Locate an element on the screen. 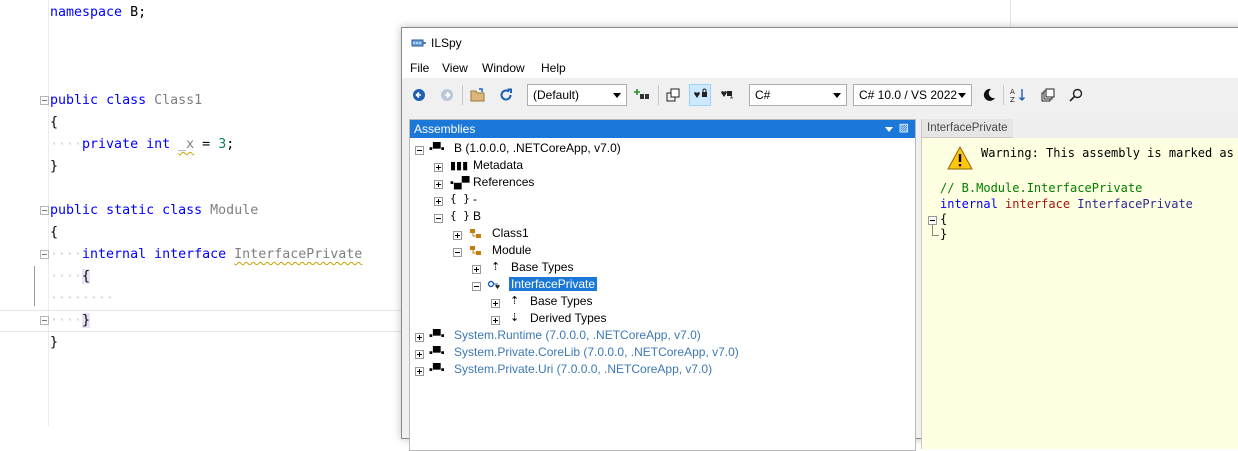  tree-label: Module is located at coordinates (512, 250).